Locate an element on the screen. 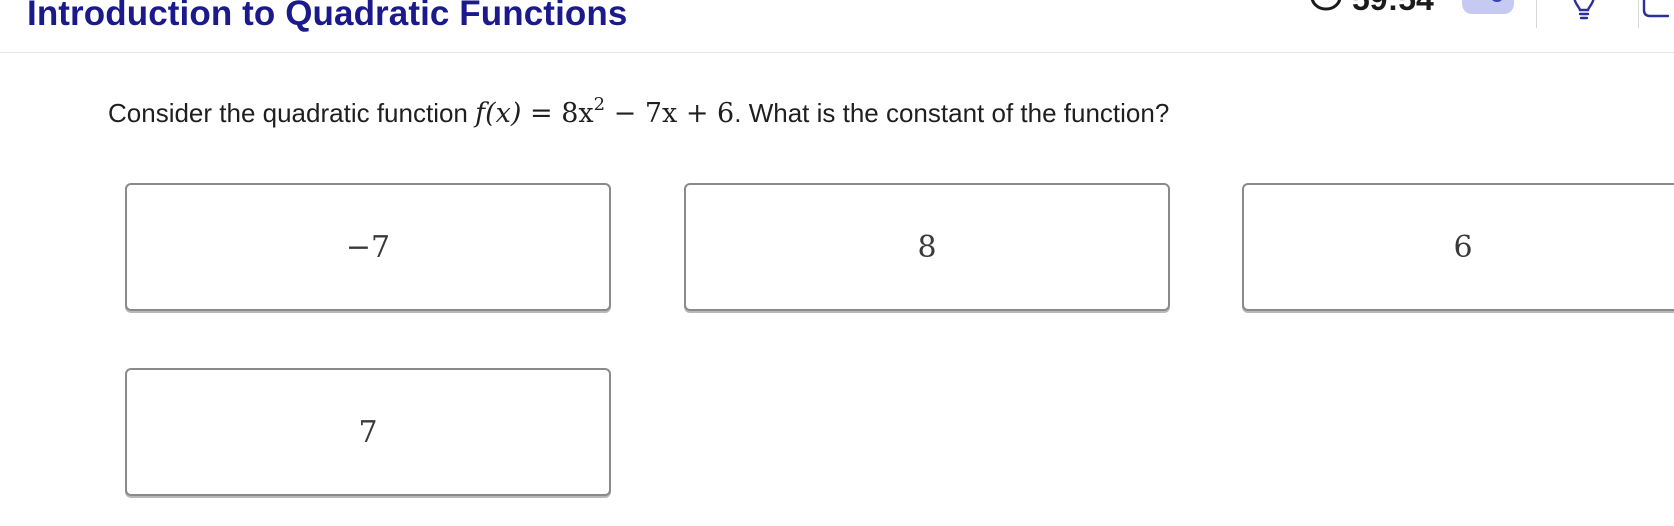  notes-button is located at coordinates (1655, 11).